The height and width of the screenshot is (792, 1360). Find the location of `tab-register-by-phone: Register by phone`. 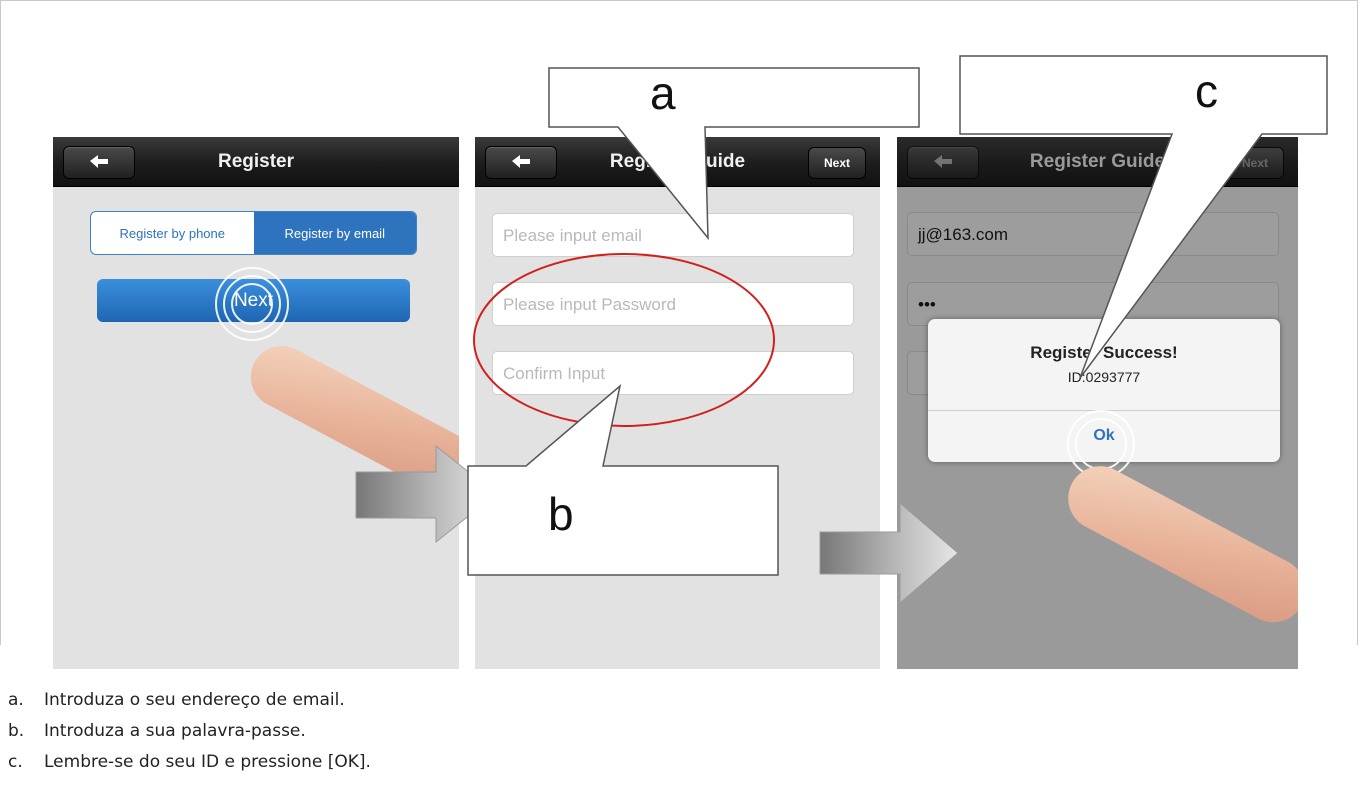

tab-register-by-phone: Register by phone is located at coordinates (172, 233).